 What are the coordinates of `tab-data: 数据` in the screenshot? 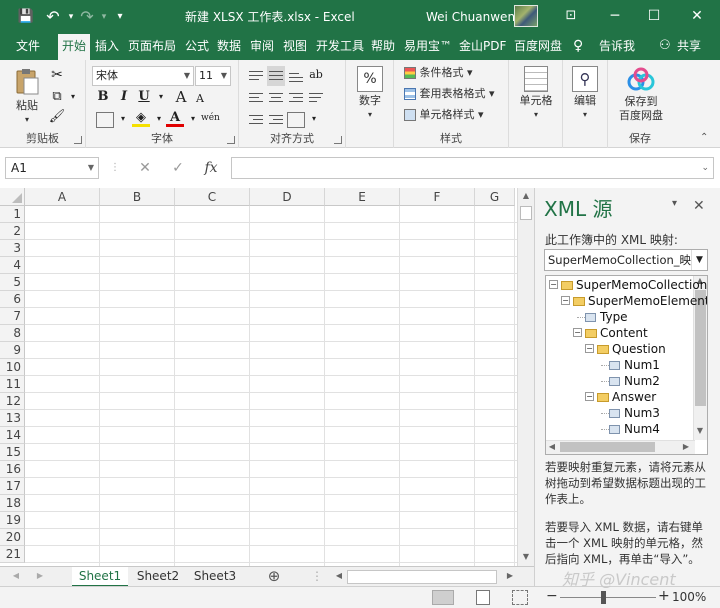 It's located at (229, 47).